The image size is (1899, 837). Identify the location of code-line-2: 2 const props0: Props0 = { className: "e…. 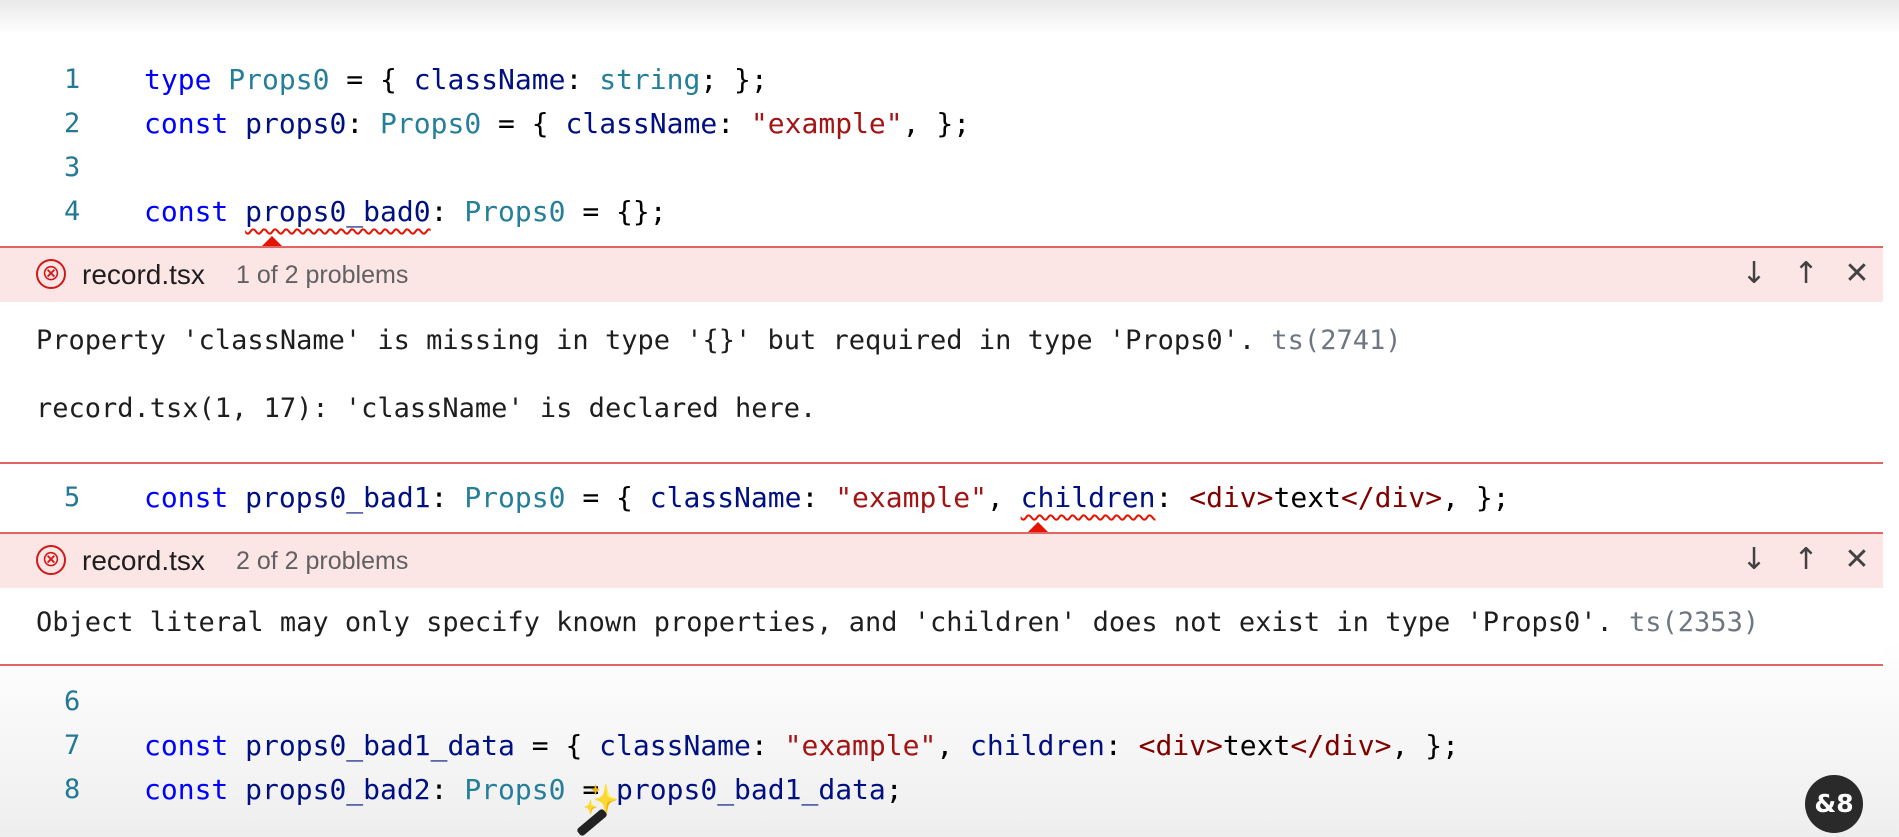
(949, 124).